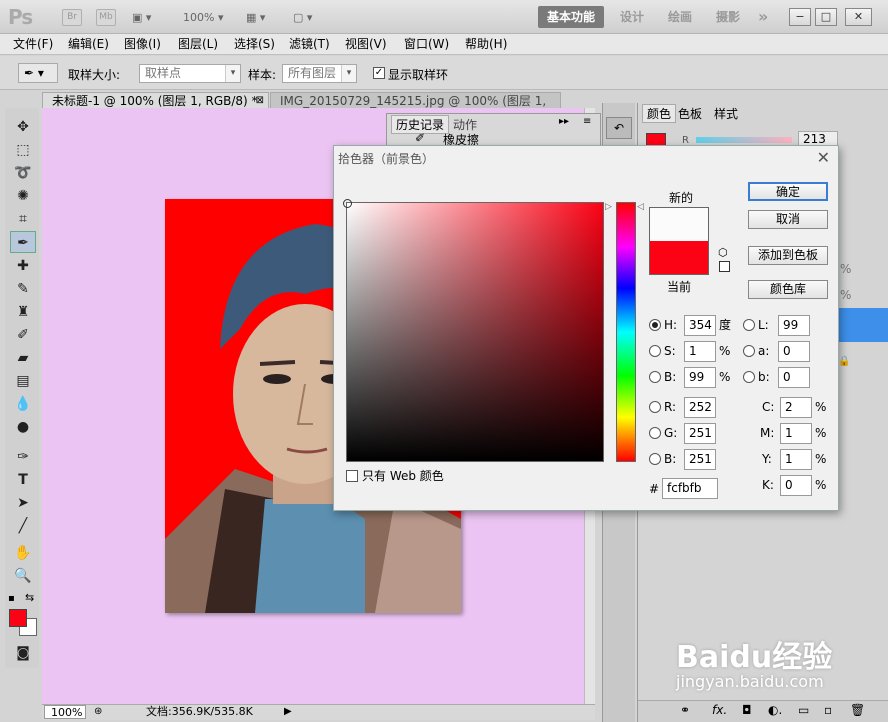 Image resolution: width=888 pixels, height=722 pixels. What do you see at coordinates (23, 457) in the screenshot?
I see `pen-tool-icon: ✑` at bounding box center [23, 457].